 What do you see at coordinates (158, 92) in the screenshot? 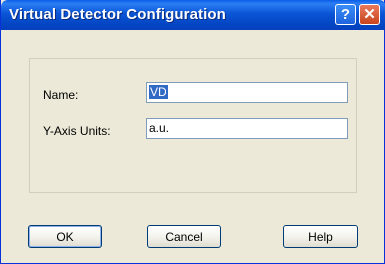
I see `name-field-value: VD` at bounding box center [158, 92].